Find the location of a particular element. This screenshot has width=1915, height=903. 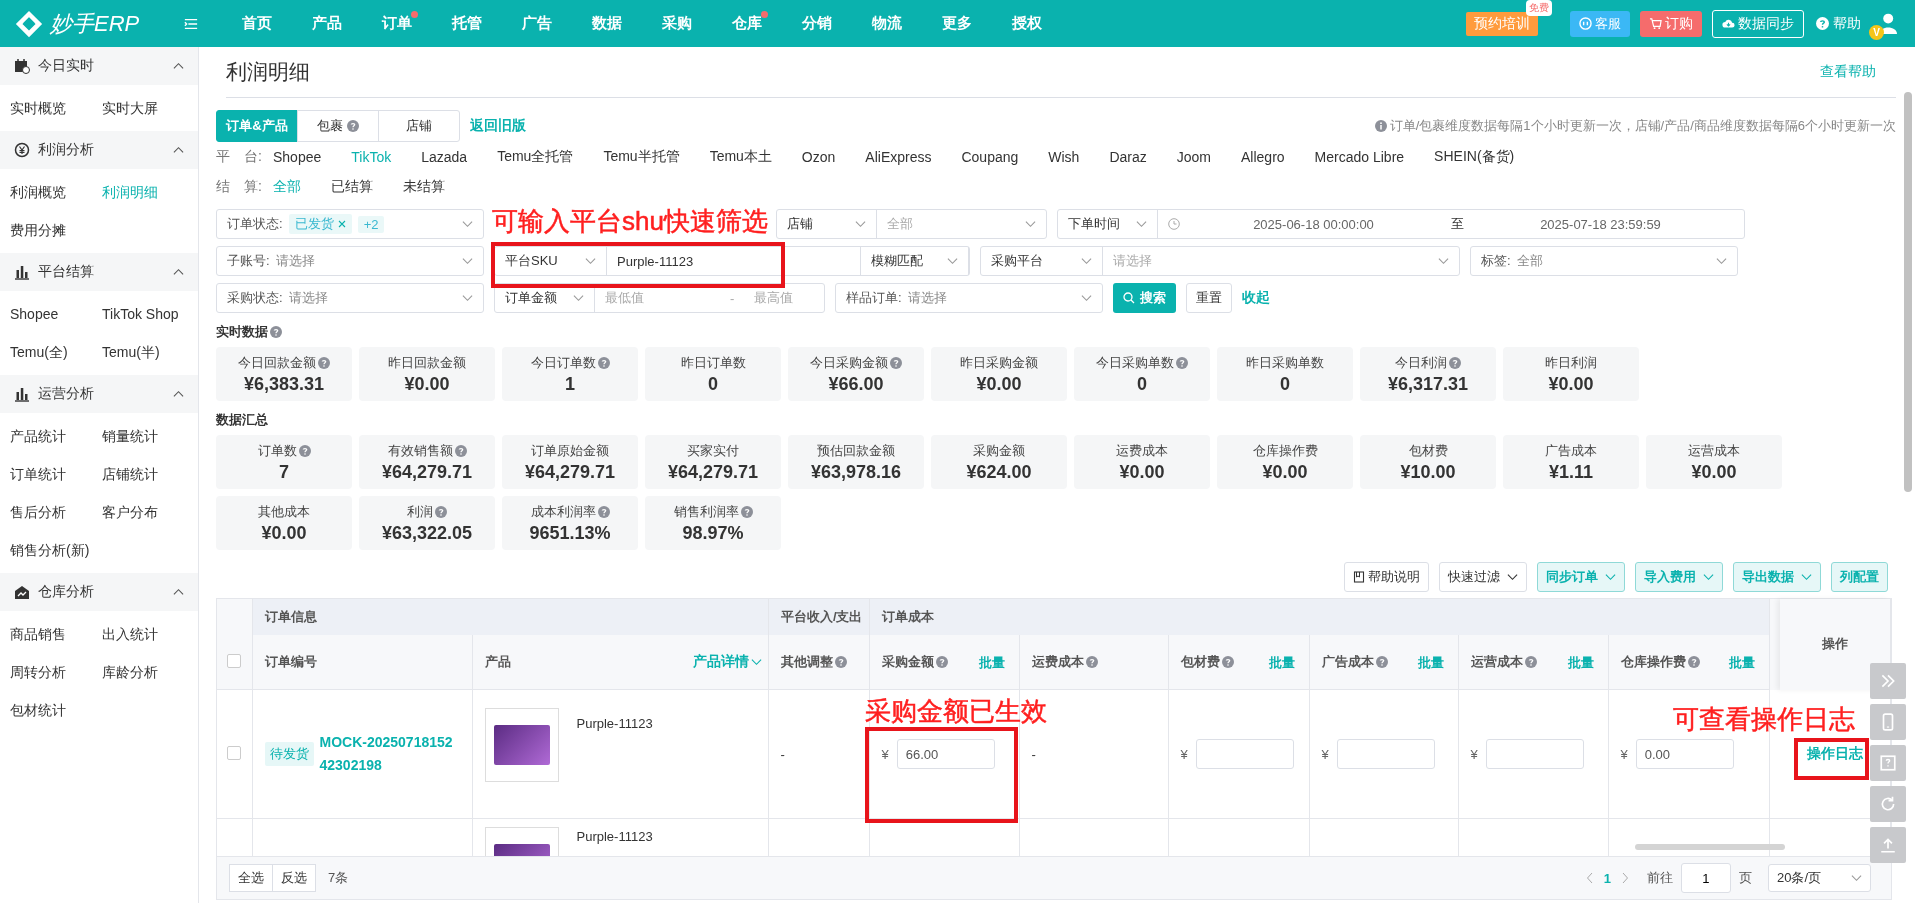

stat-value: ¥0.00 is located at coordinates (1142, 472).